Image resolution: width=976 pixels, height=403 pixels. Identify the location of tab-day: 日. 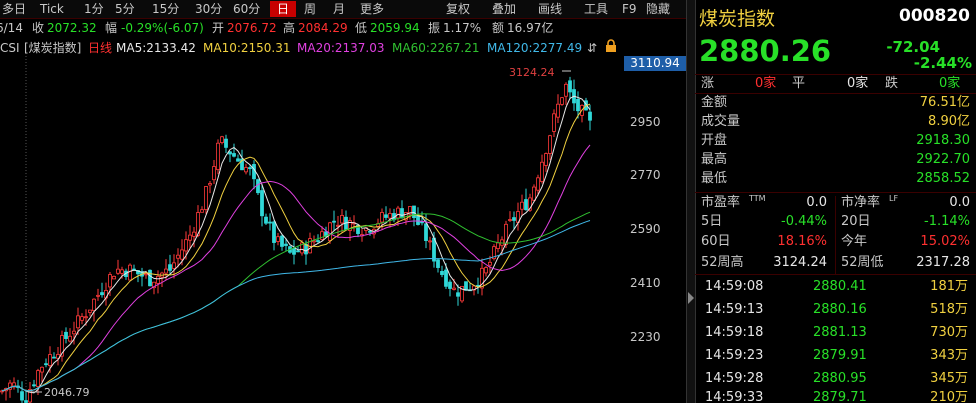
(283, 9).